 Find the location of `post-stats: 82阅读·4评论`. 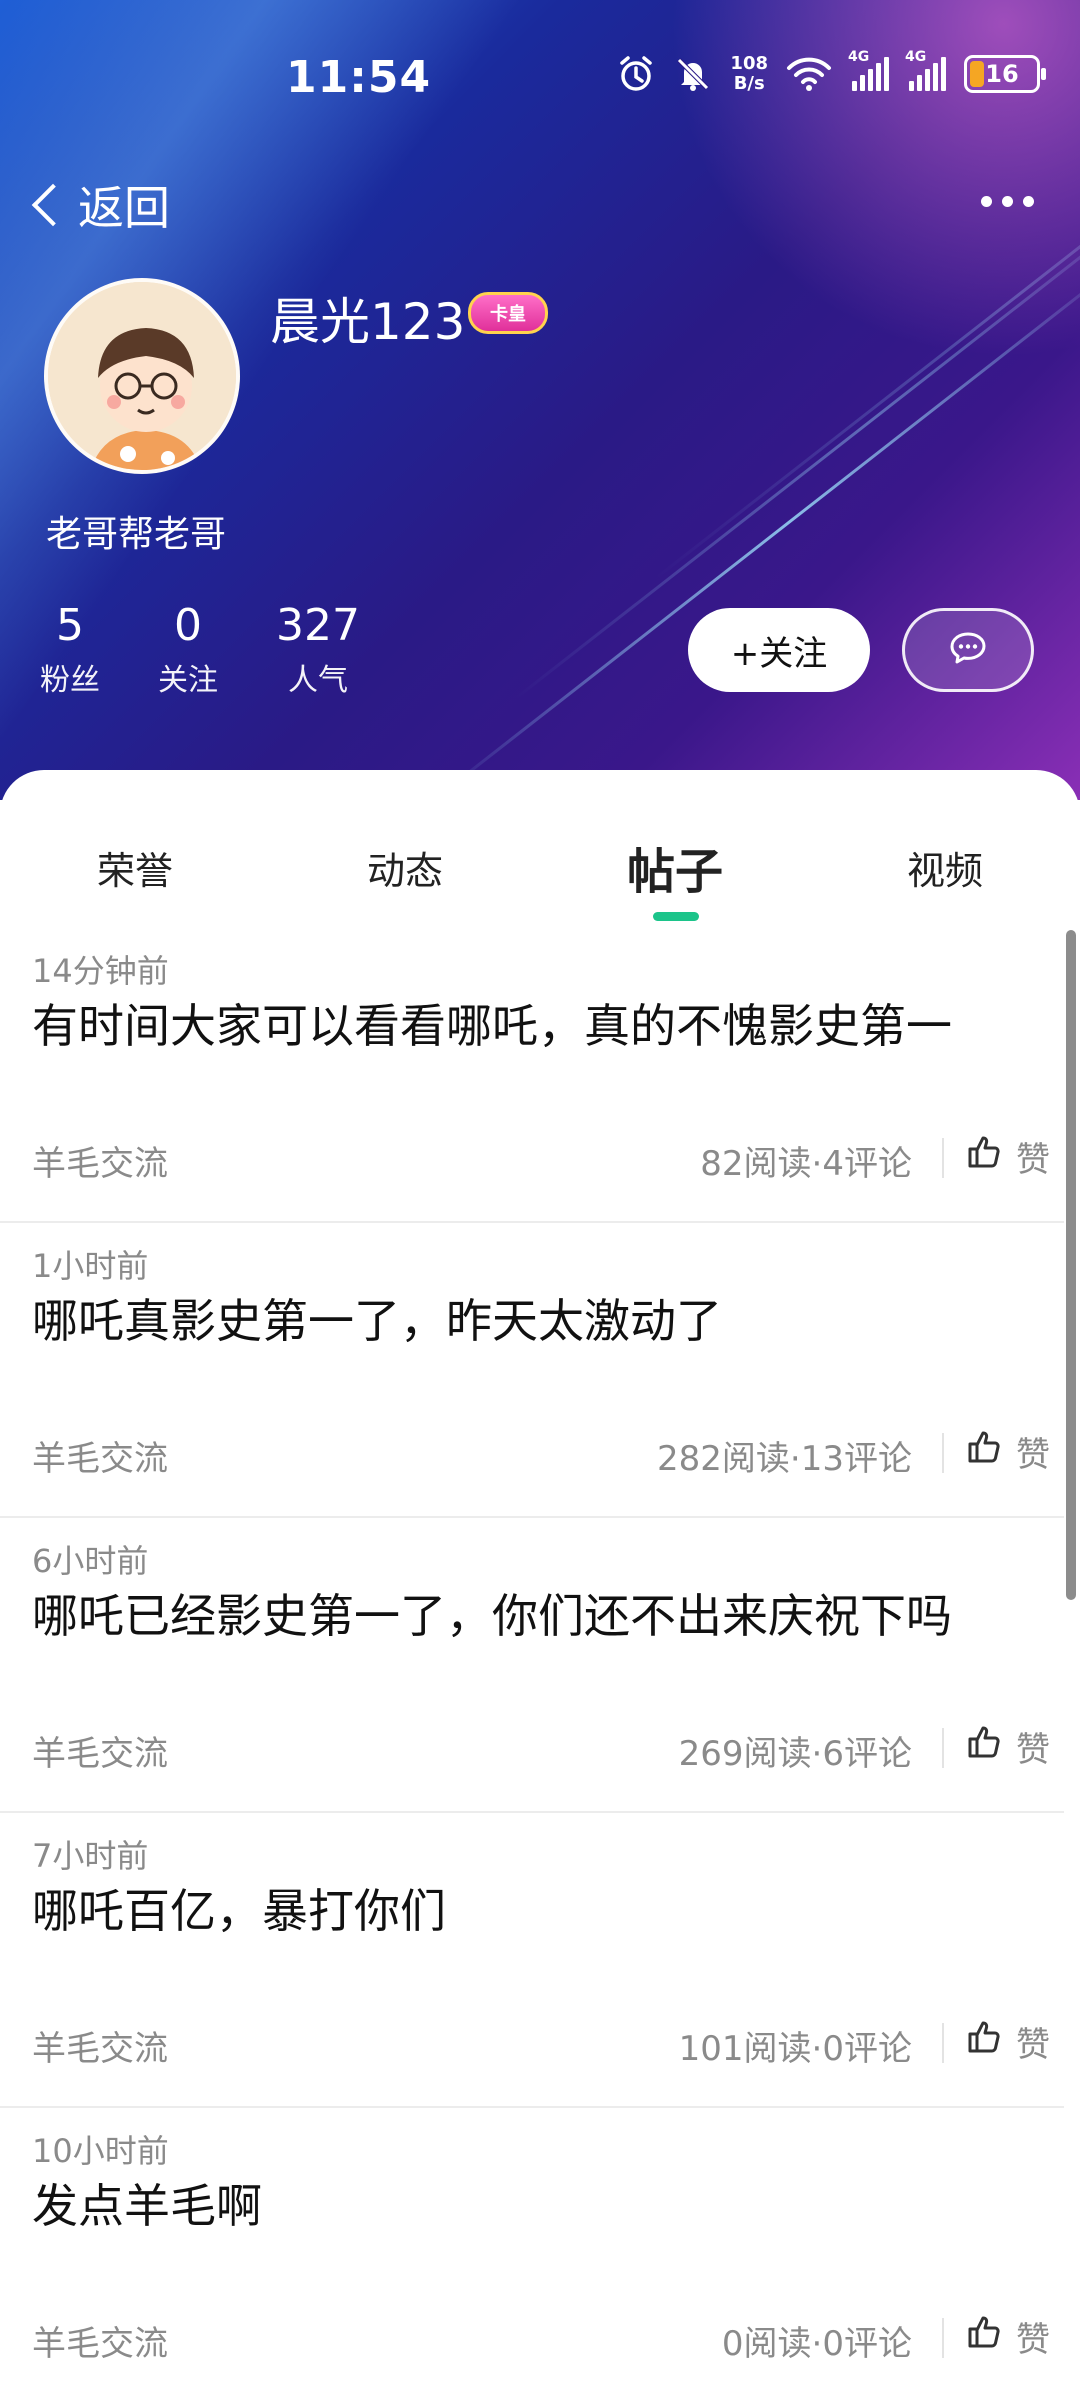

post-stats: 82阅读·4评论 is located at coordinates (806, 1164).